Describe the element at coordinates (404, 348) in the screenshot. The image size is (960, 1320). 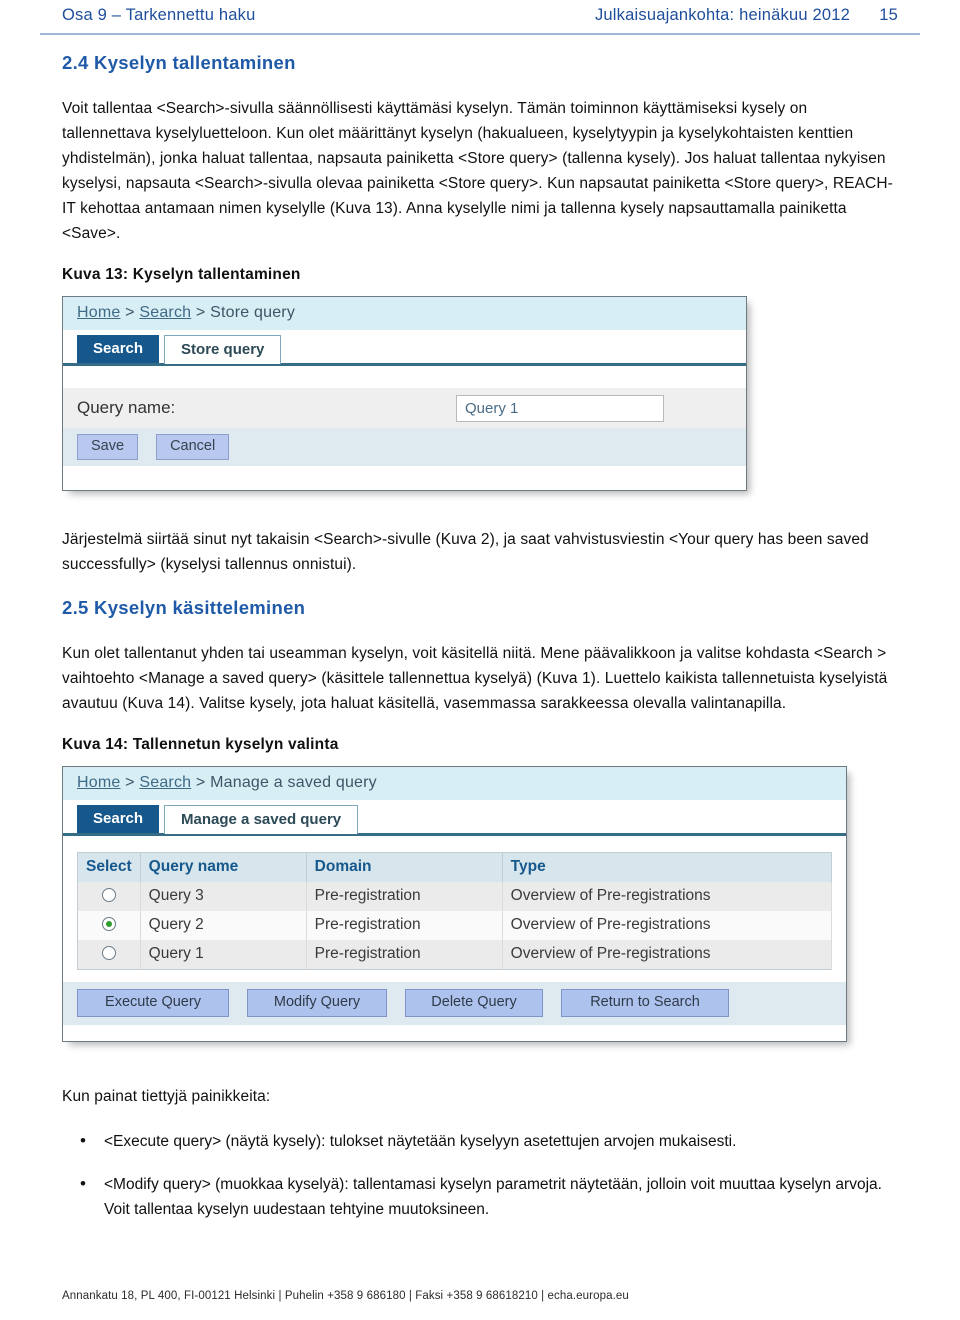
I see `fig13-tabstrip: Search Store query` at that location.